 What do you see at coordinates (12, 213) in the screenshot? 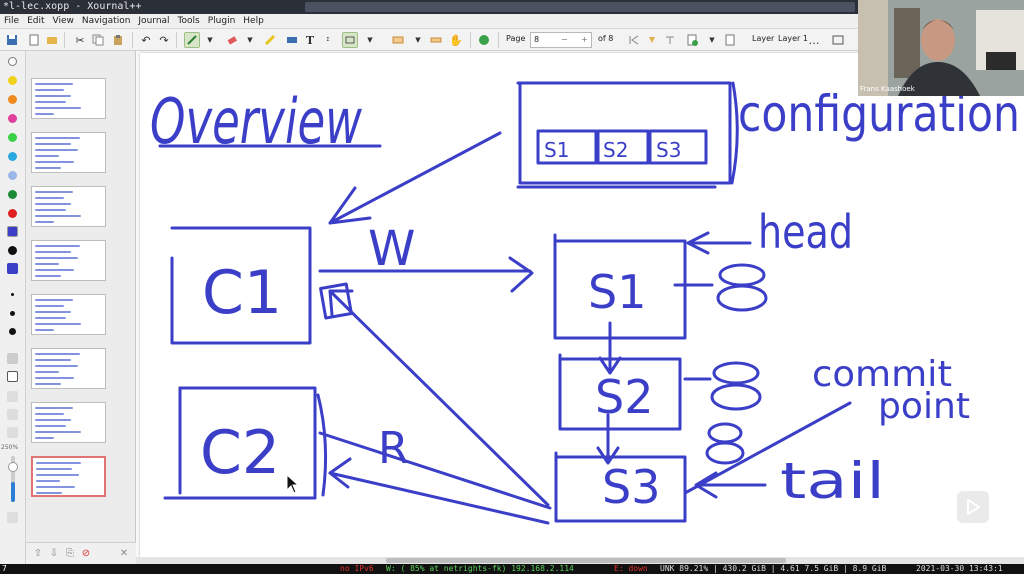
I see `color-red-icon` at bounding box center [12, 213].